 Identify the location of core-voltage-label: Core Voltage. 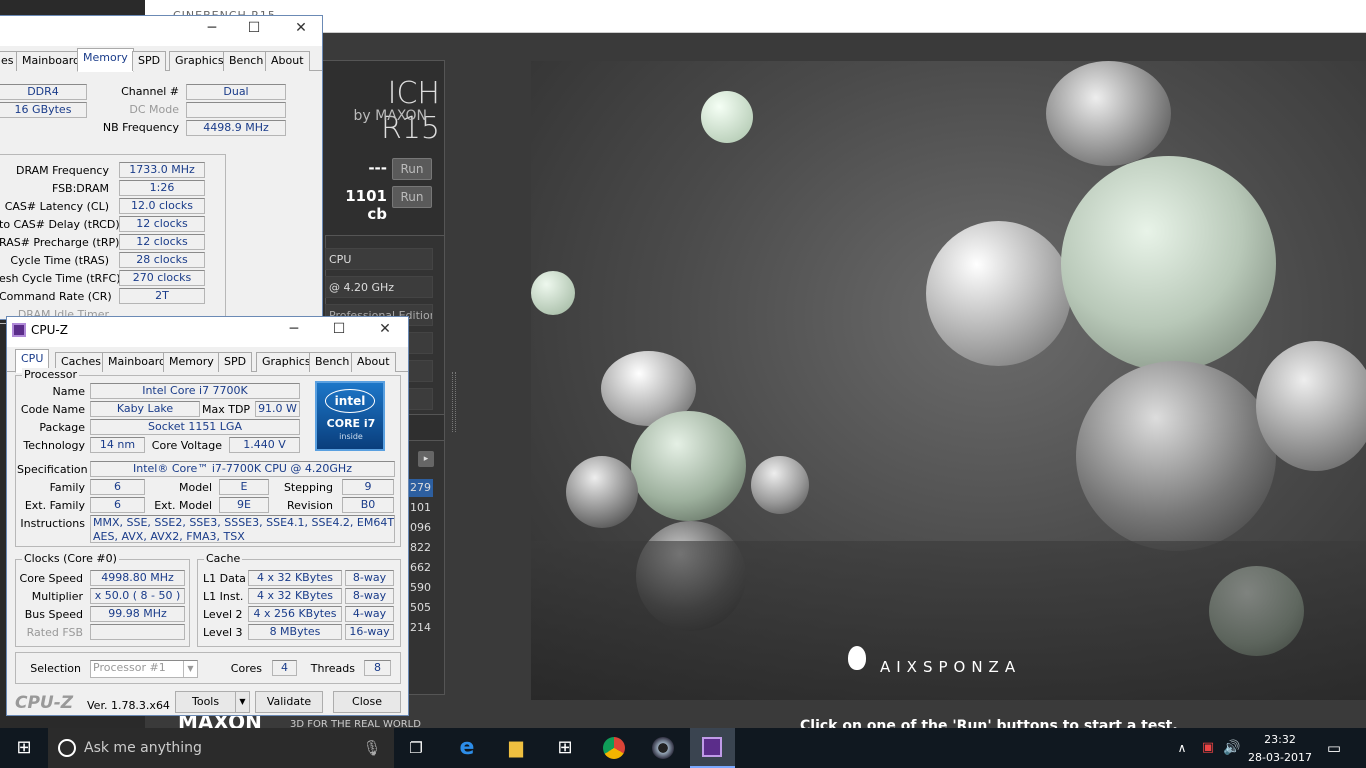
(186, 445).